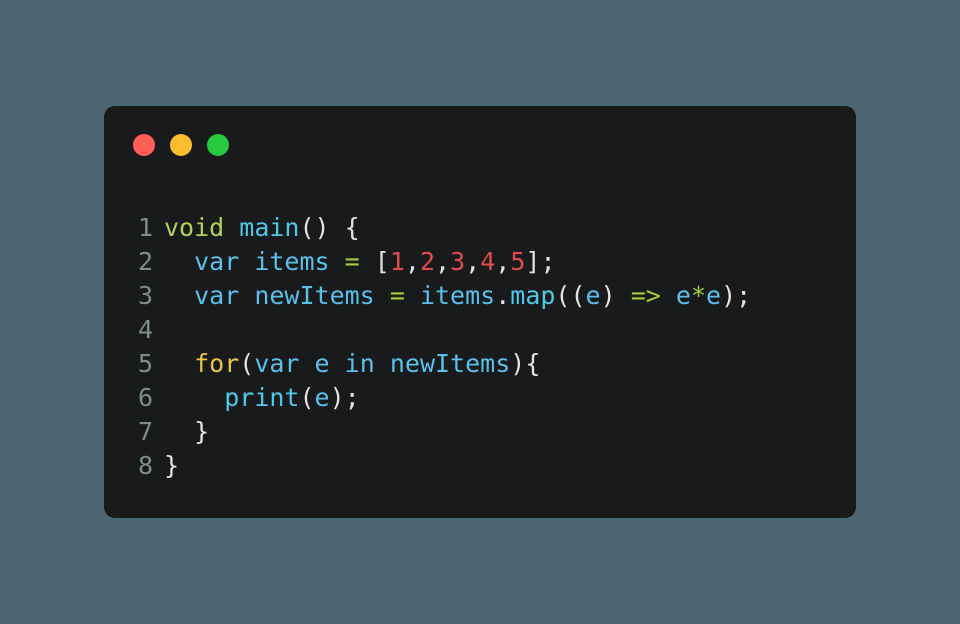  I want to click on code-token: main, so click(269, 227).